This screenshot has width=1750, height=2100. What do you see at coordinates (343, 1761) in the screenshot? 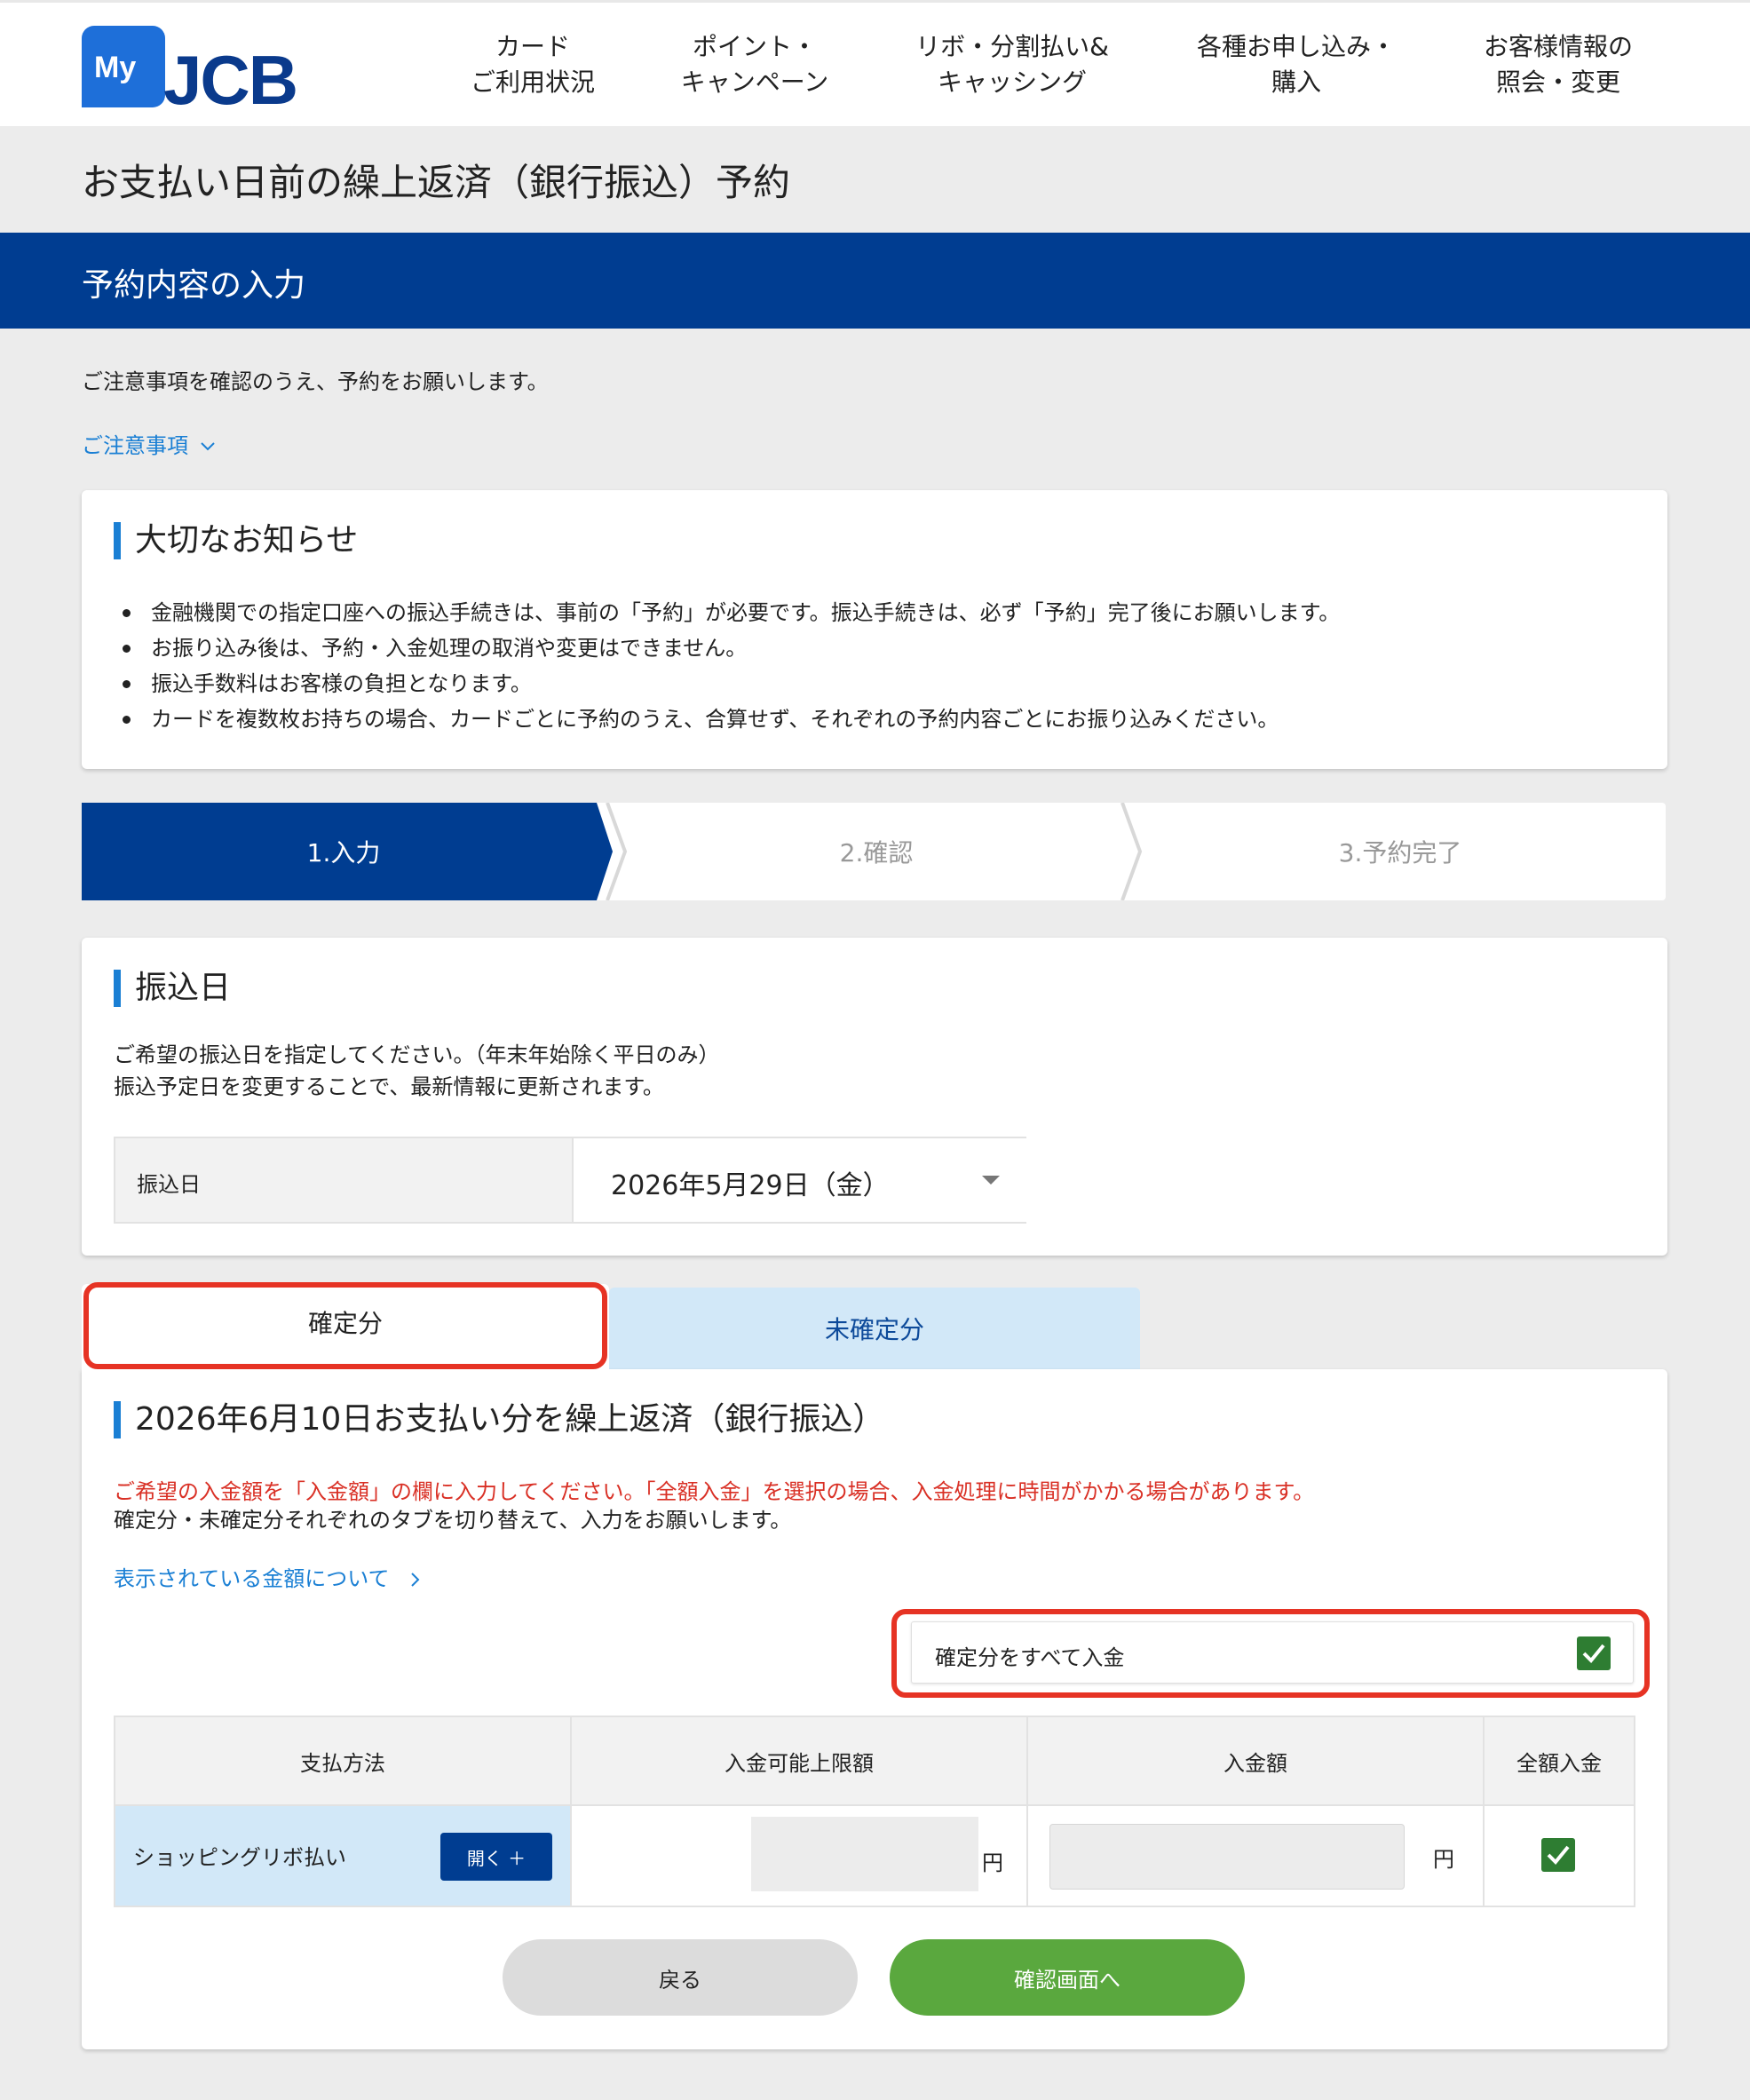
I see `table-header-method: 支払方法` at bounding box center [343, 1761].